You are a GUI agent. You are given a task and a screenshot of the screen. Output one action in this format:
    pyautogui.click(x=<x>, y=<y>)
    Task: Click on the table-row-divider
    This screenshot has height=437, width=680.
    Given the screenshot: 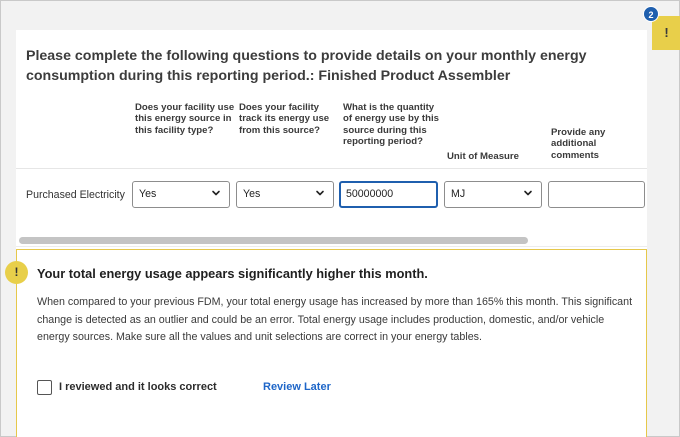 What is the action you would take?
    pyautogui.click(x=331, y=168)
    